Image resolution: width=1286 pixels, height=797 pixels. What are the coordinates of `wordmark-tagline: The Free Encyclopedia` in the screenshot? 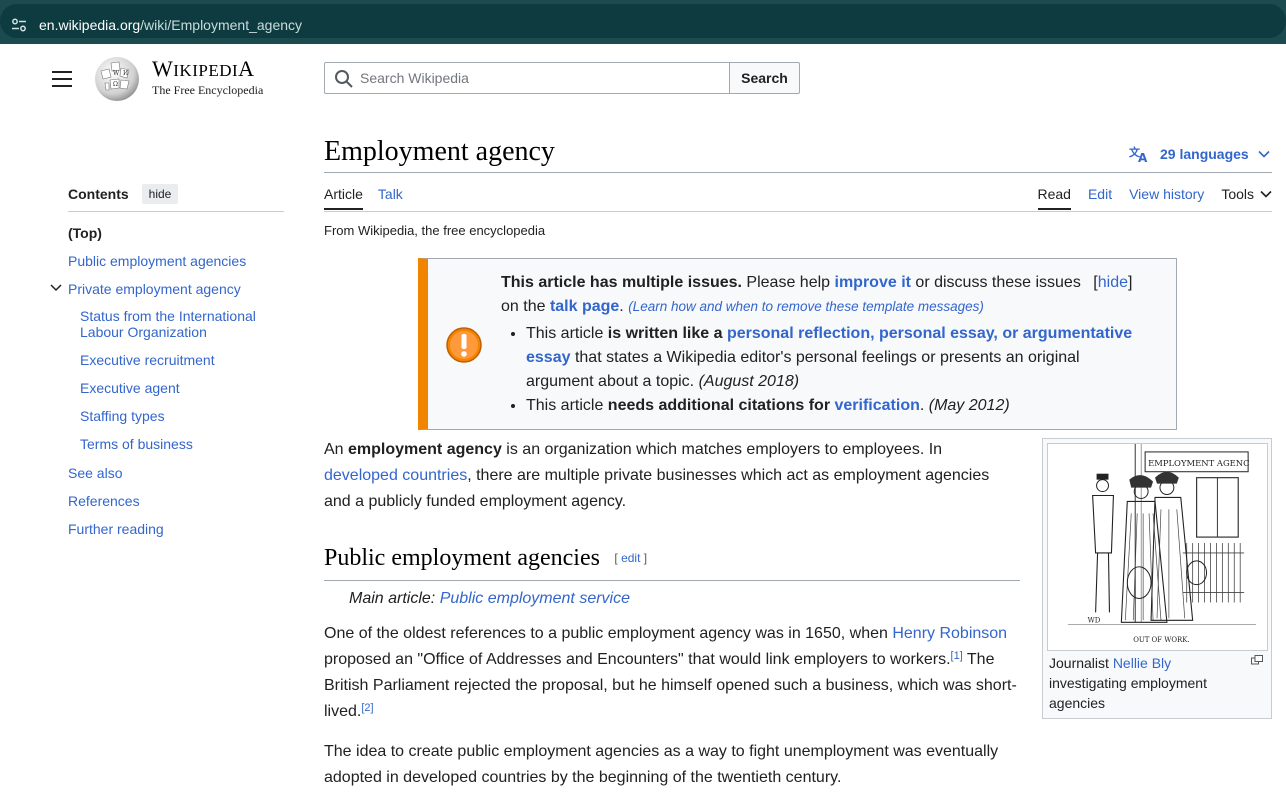 It's located at (208, 90).